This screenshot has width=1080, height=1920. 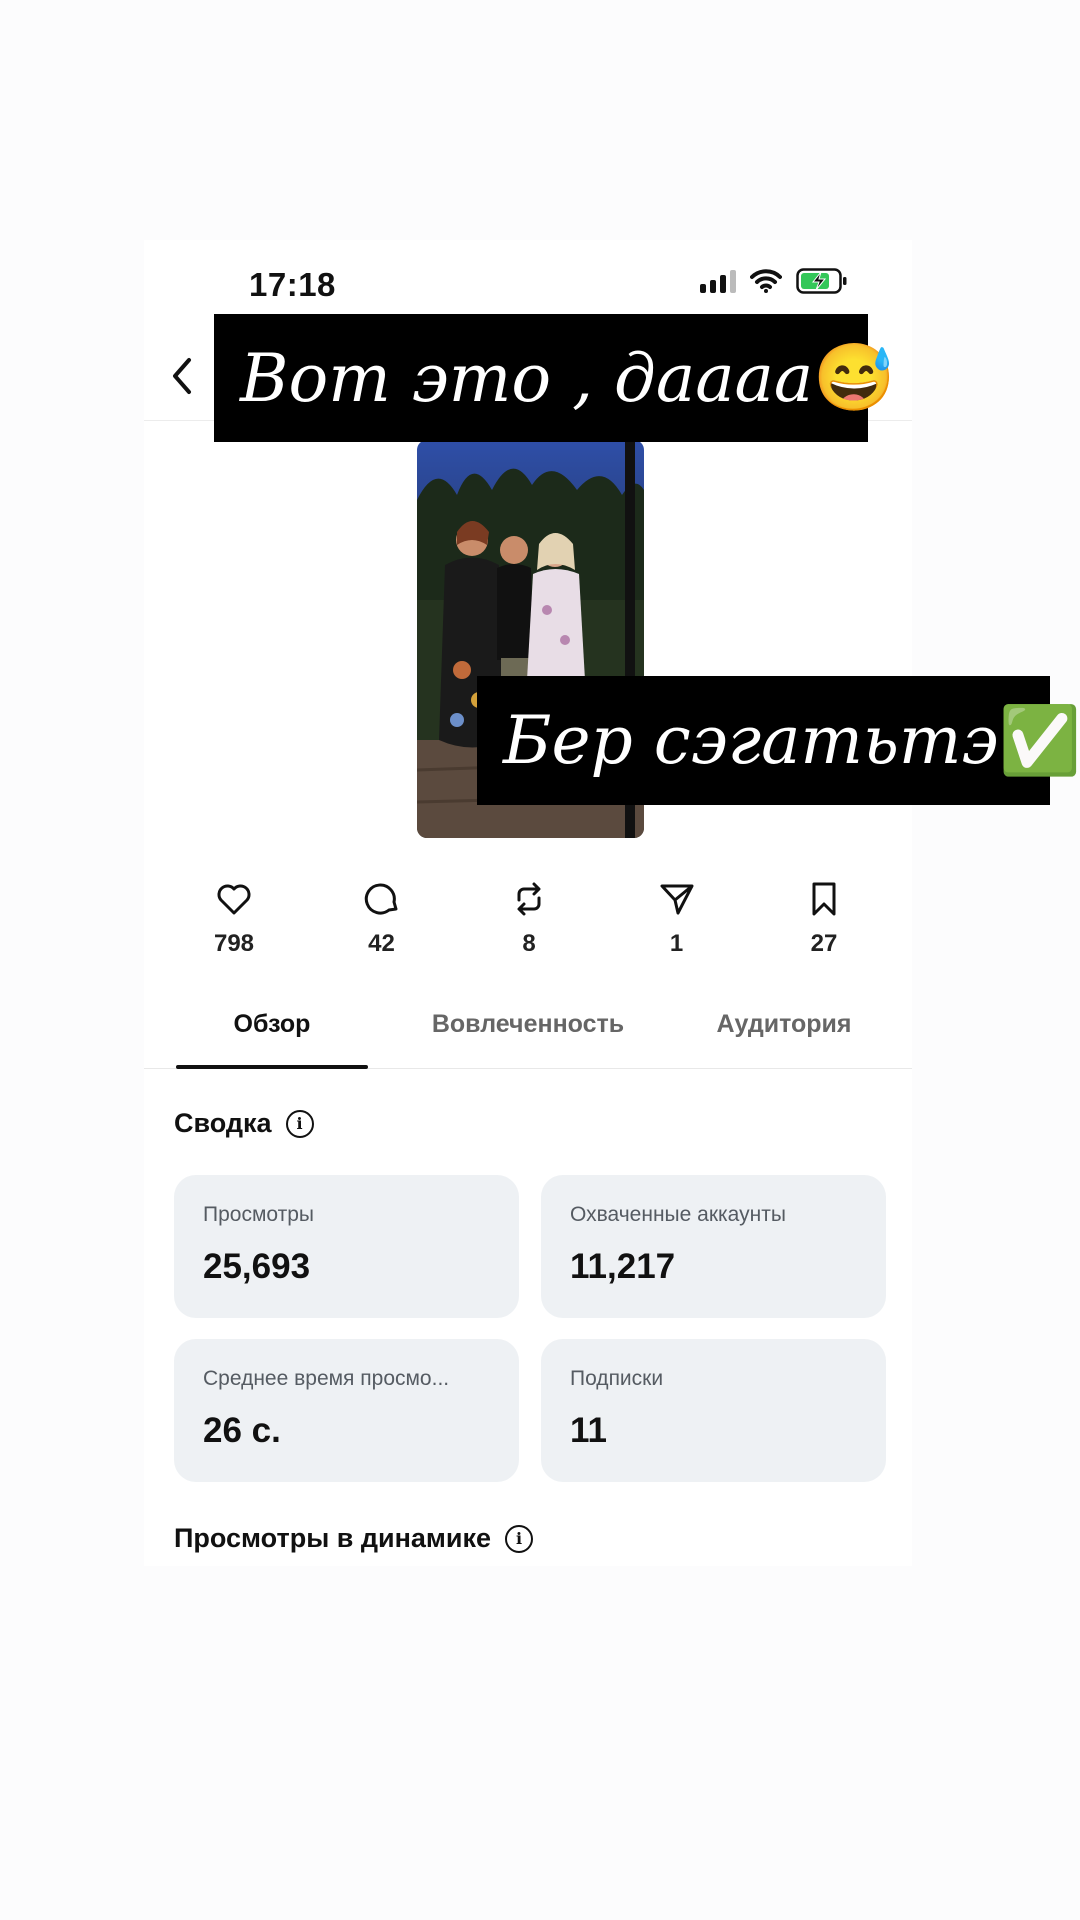 What do you see at coordinates (617, 1378) in the screenshot?
I see `follows-label: Подписки` at bounding box center [617, 1378].